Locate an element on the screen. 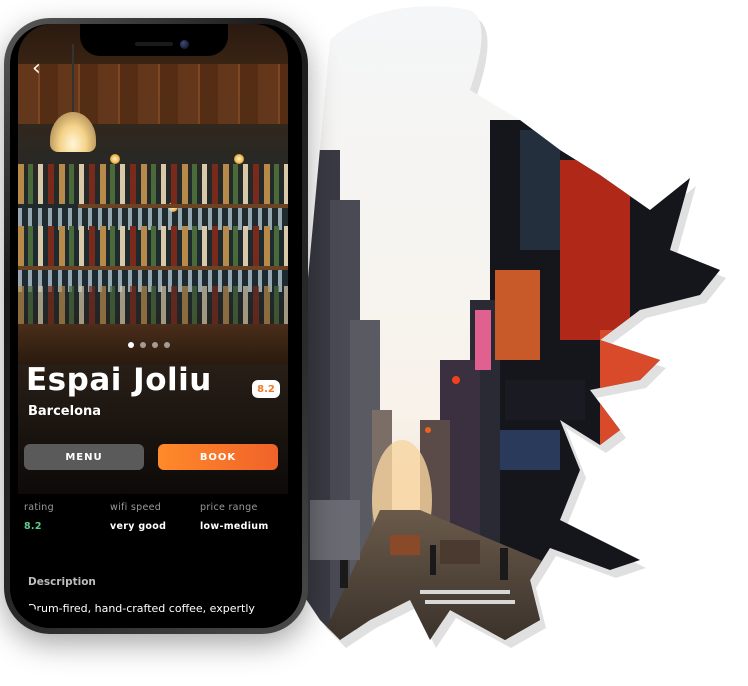 This screenshot has height=686, width=748. carousel-indicator is located at coordinates (149, 345).